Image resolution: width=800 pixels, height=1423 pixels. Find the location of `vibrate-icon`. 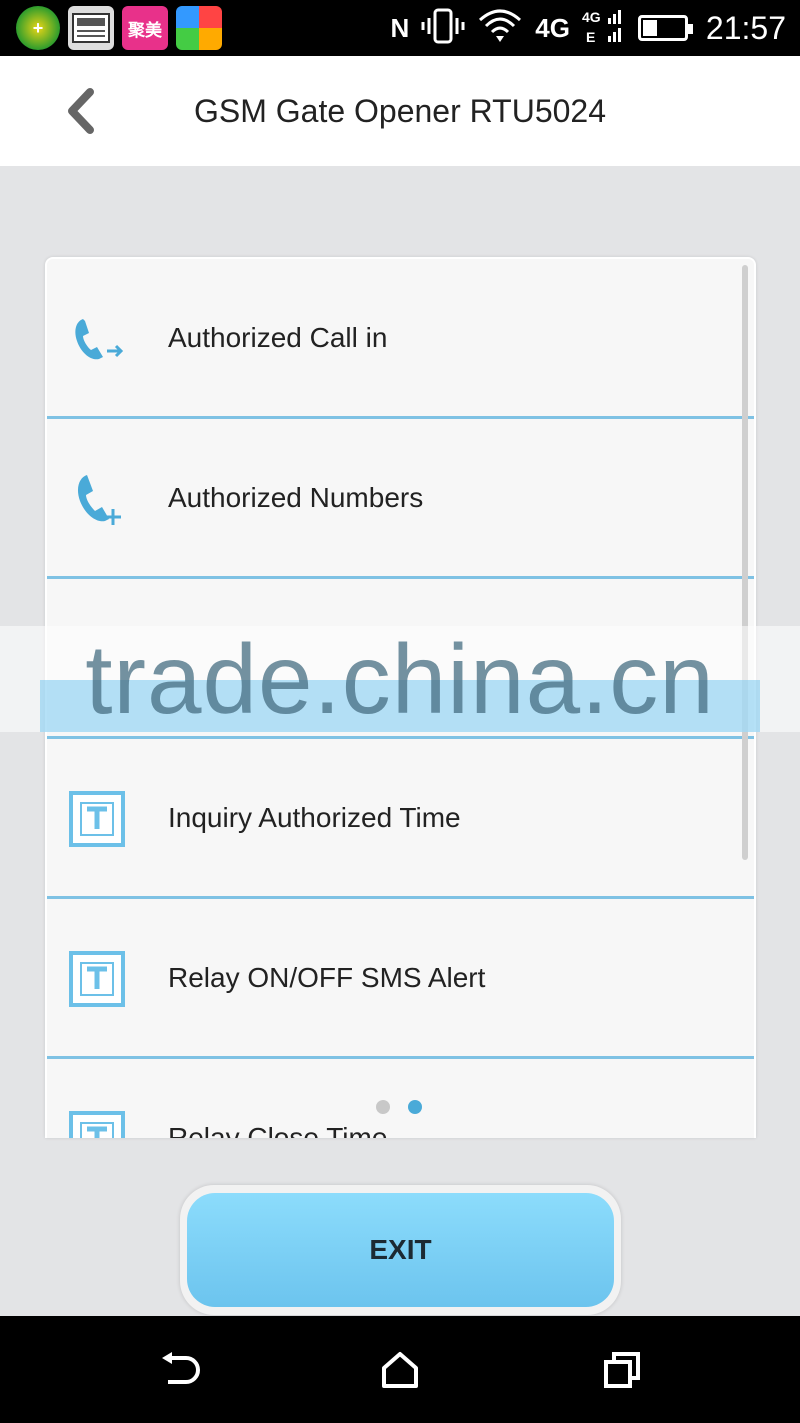

vibrate-icon is located at coordinates (443, 28).